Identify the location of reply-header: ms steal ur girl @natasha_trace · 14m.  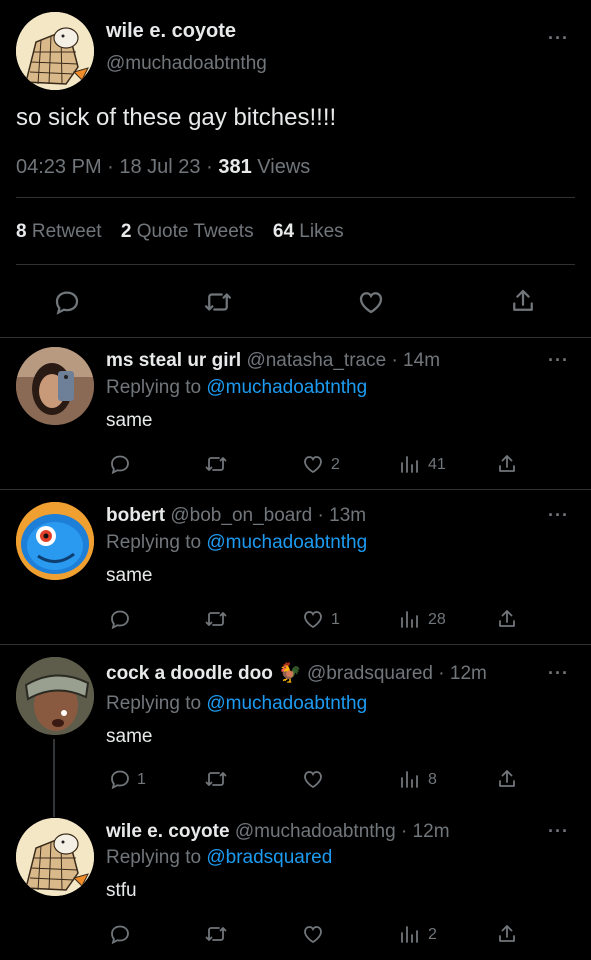
(273, 361).